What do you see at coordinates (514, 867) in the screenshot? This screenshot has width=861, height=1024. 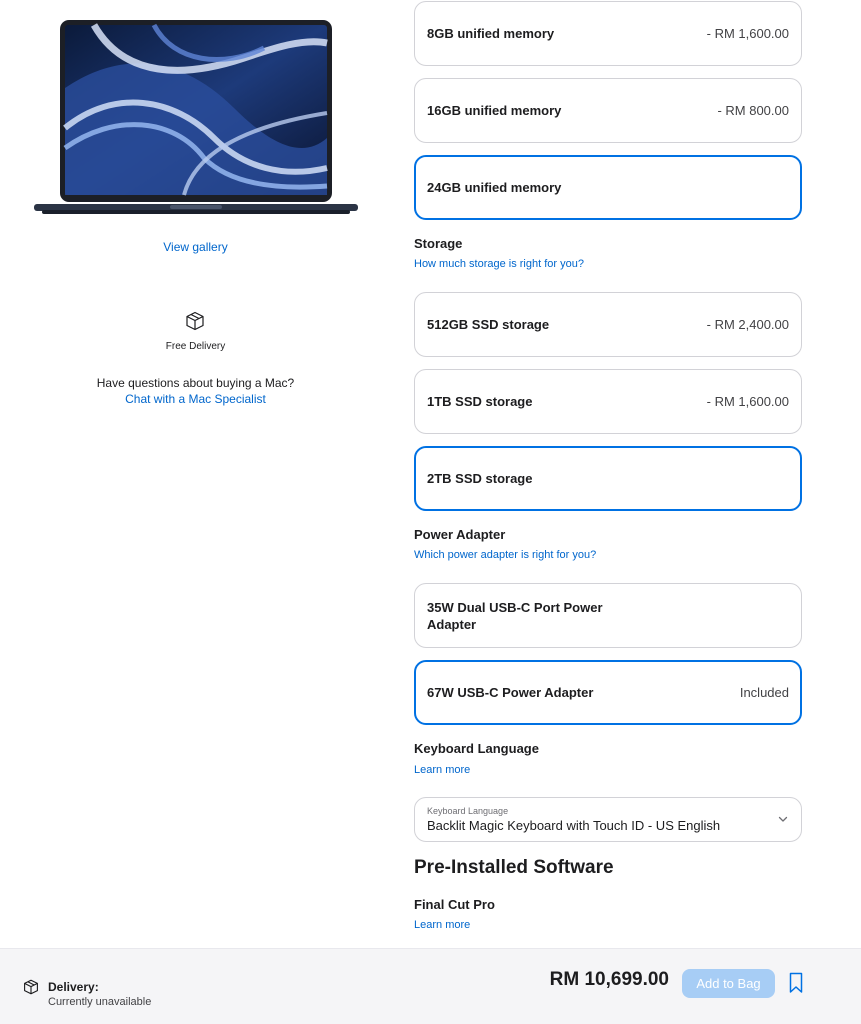 I see `pre-installed-software-title: Pre-Installed Software` at bounding box center [514, 867].